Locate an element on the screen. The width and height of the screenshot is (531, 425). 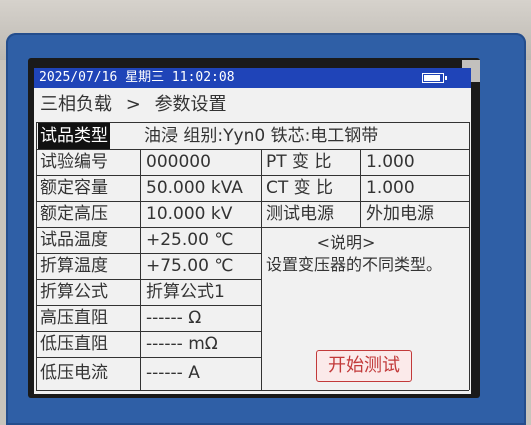
battery-icon is located at coordinates (434, 78).